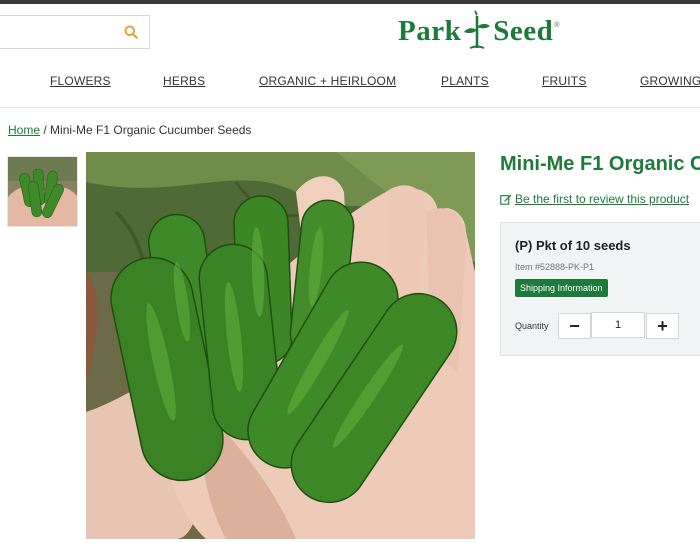  I want to click on nav-item-flowers: FLOWERS, so click(80, 81).